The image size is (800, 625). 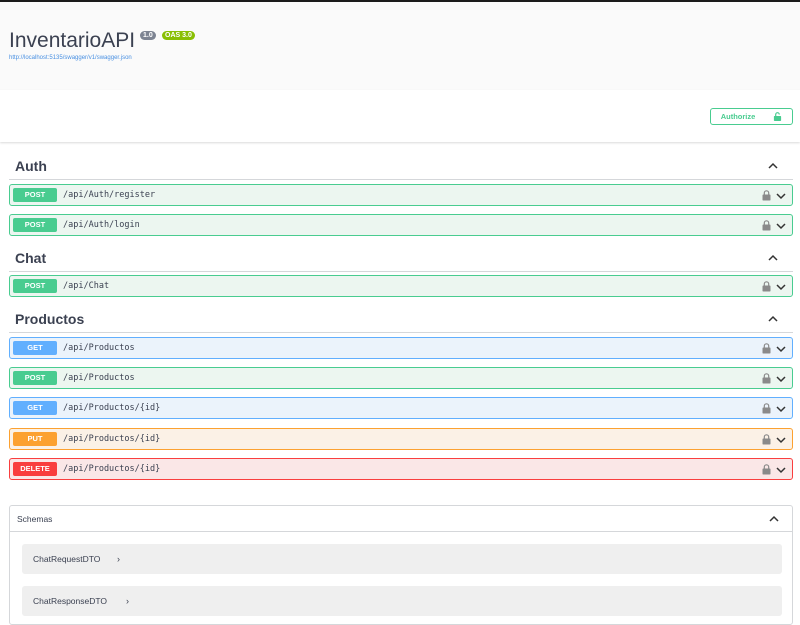 I want to click on operation-post-auth-register: POST /api/Auth/register, so click(x=401, y=195).